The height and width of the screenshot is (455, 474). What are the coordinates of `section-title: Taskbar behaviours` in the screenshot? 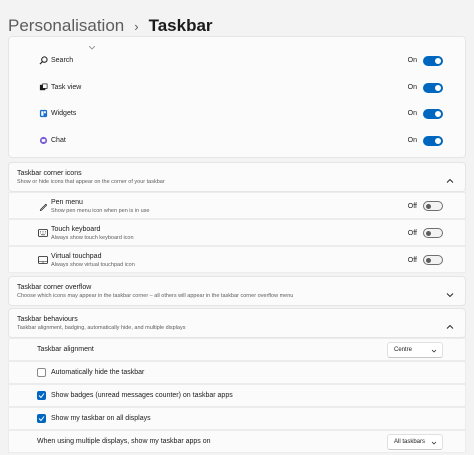 It's located at (47, 319).